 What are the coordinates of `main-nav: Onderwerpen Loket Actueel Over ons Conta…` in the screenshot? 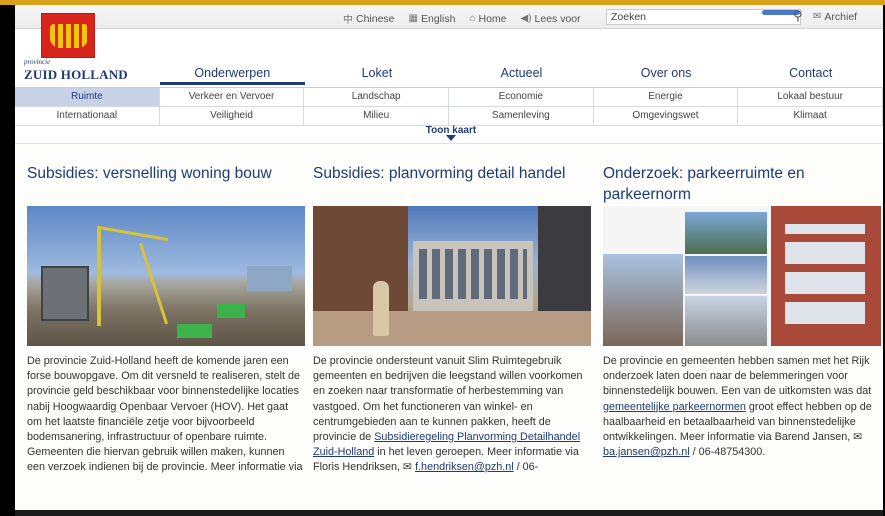 It's located at (521, 74).